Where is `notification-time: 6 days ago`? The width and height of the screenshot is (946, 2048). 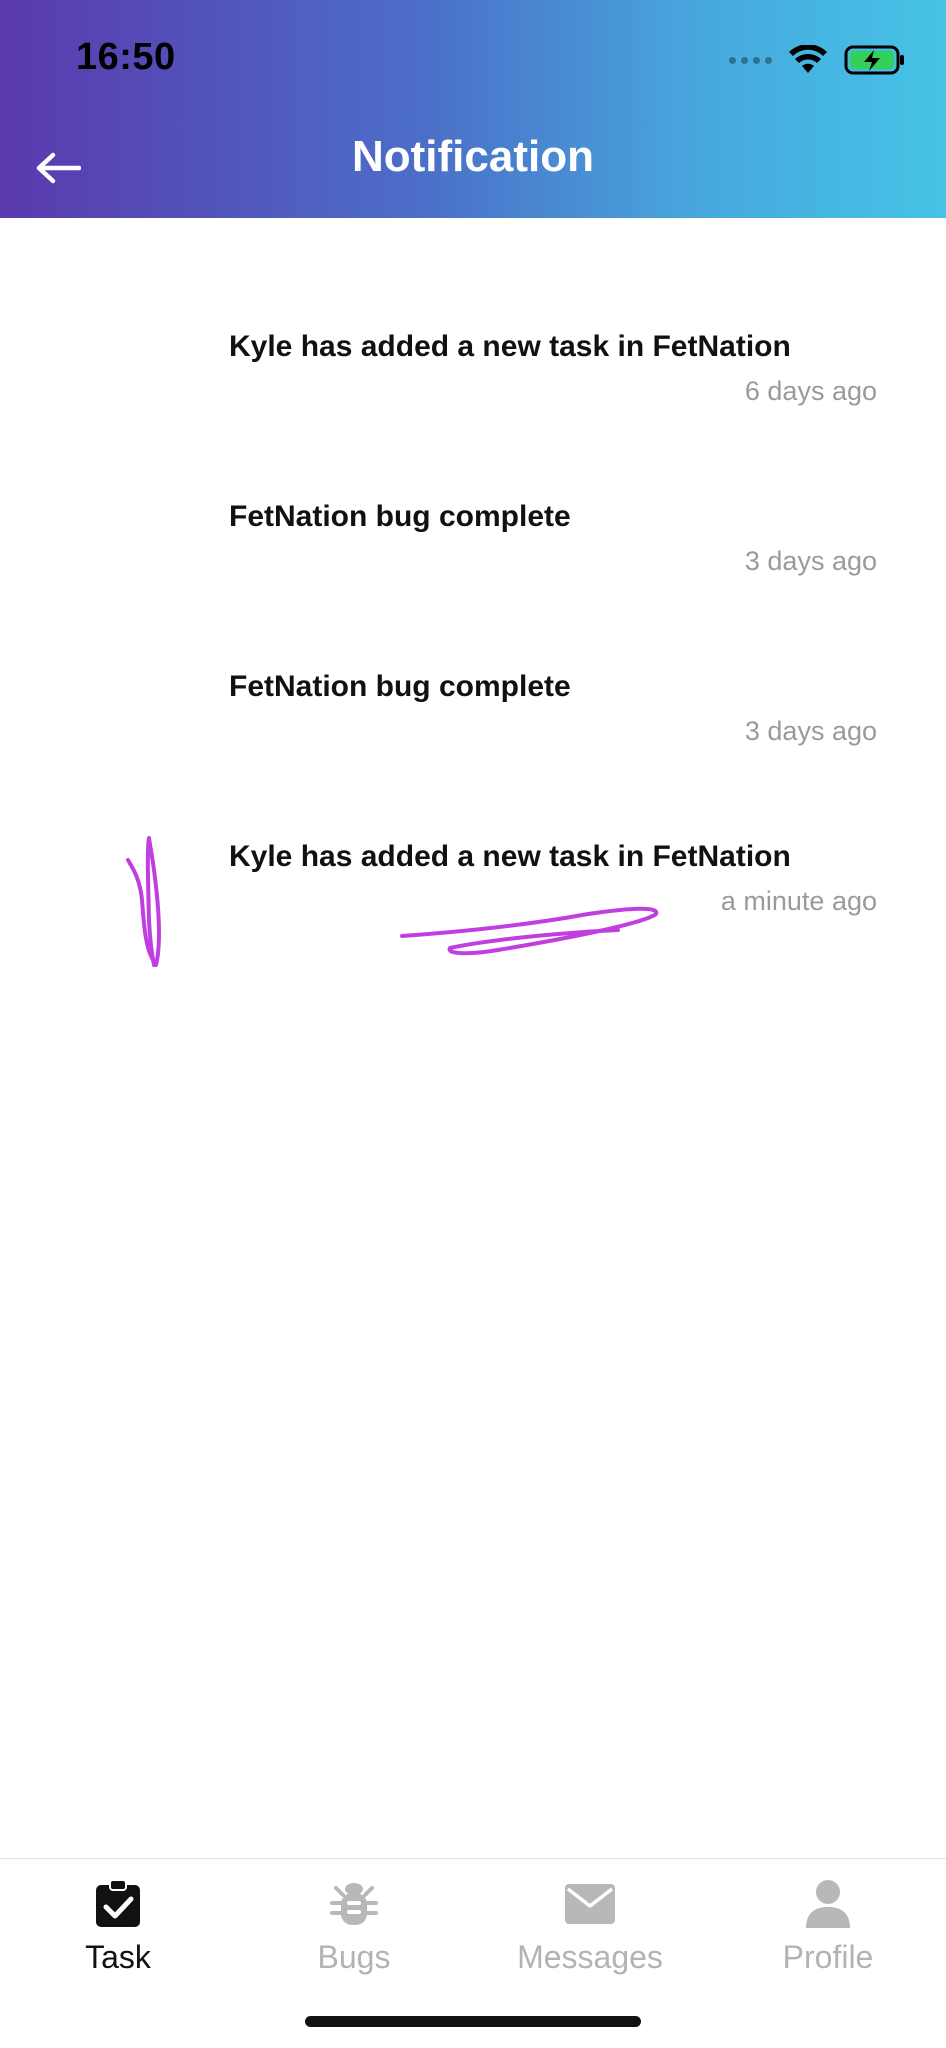
notification-time: 6 days ago is located at coordinates (810, 391).